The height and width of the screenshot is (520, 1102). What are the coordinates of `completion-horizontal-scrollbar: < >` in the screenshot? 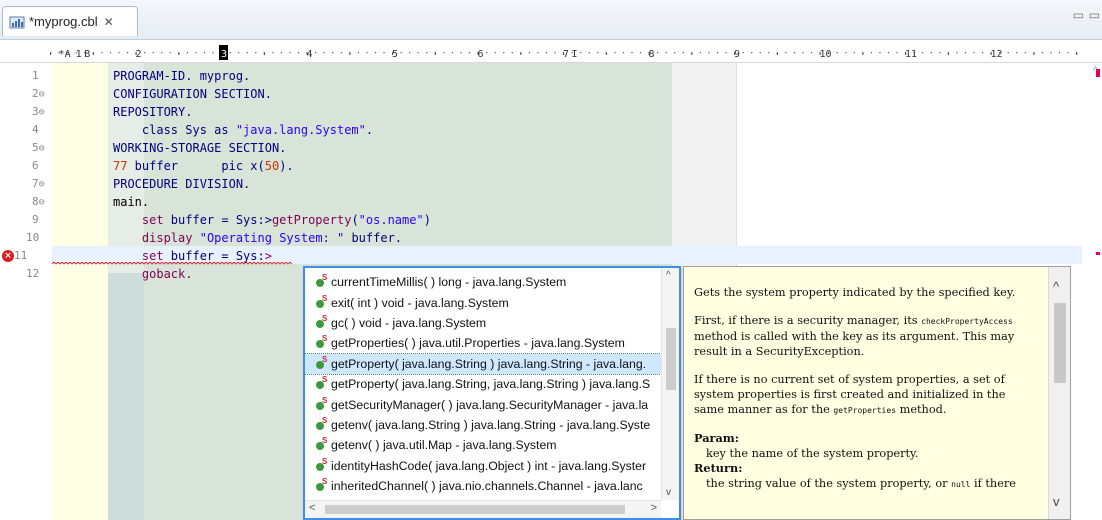 It's located at (483, 509).